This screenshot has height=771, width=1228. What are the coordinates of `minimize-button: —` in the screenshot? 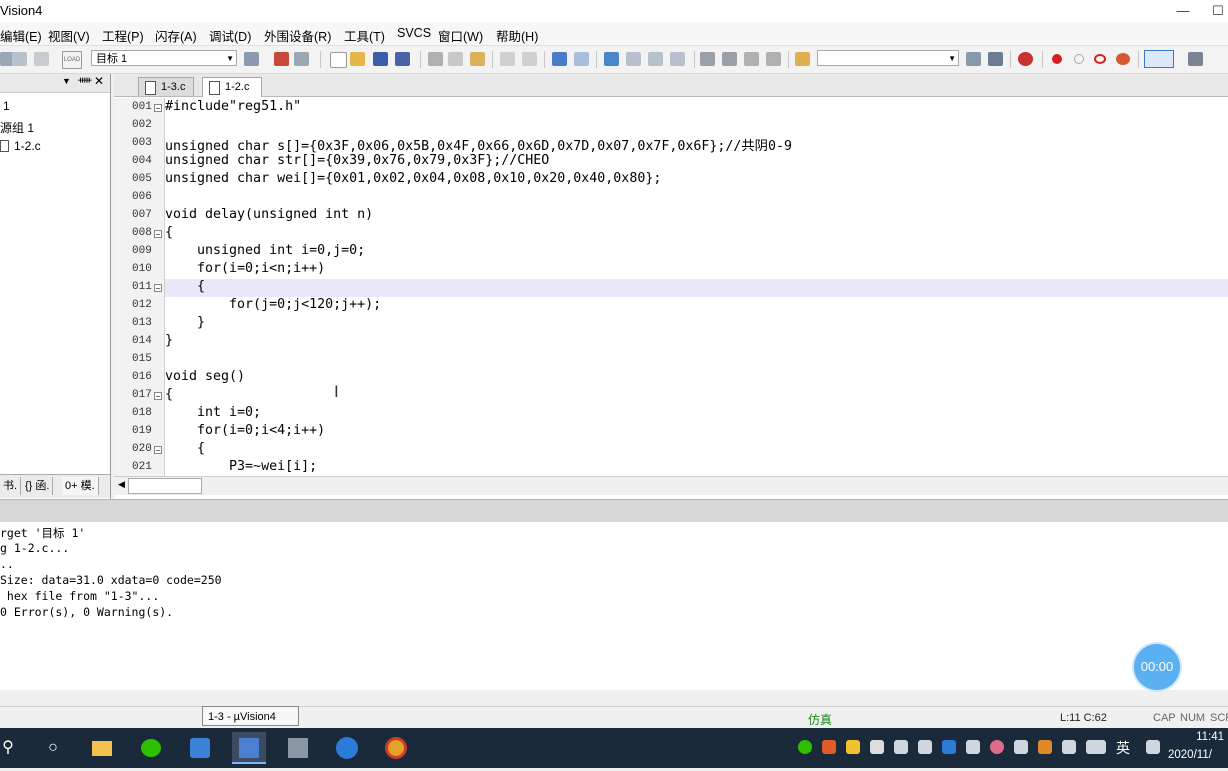 It's located at (1183, 11).